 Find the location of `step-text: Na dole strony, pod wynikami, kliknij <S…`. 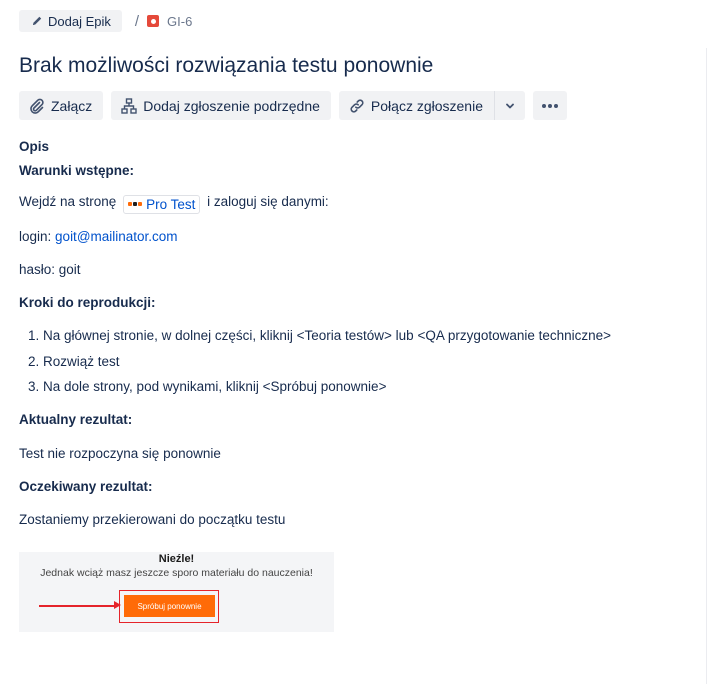

step-text: Na dole strony, pod wynikami, kliknij <S… is located at coordinates (215, 386).